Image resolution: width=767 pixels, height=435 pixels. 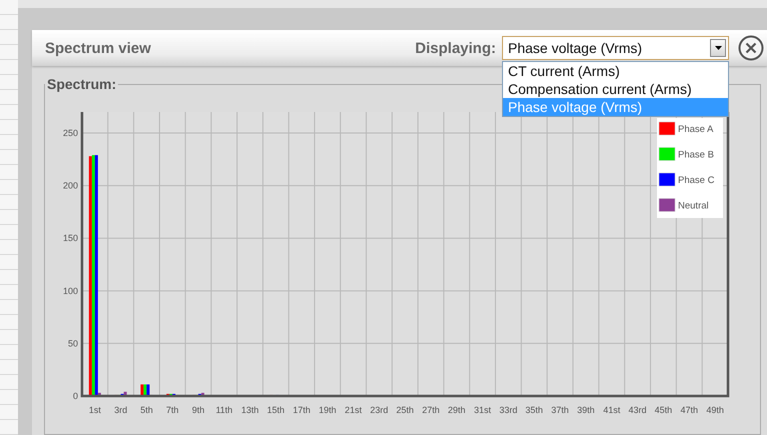 I want to click on x-tick-label: 41st, so click(x=611, y=410).